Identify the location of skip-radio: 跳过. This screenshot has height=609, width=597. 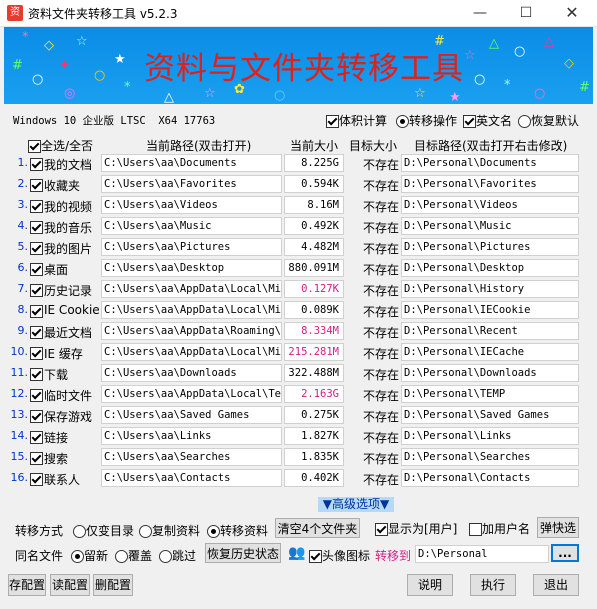
(177, 555).